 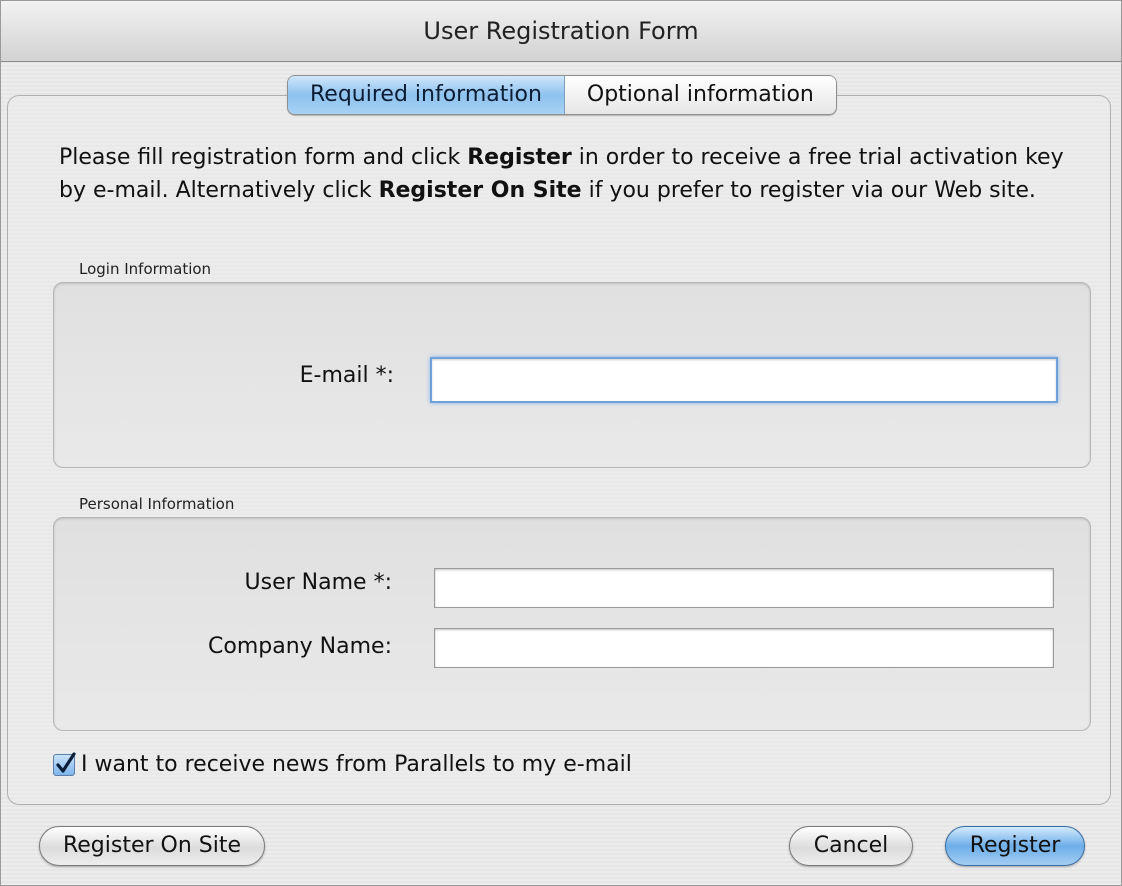 What do you see at coordinates (145, 269) in the screenshot?
I see `login-information-heading: Login Information` at bounding box center [145, 269].